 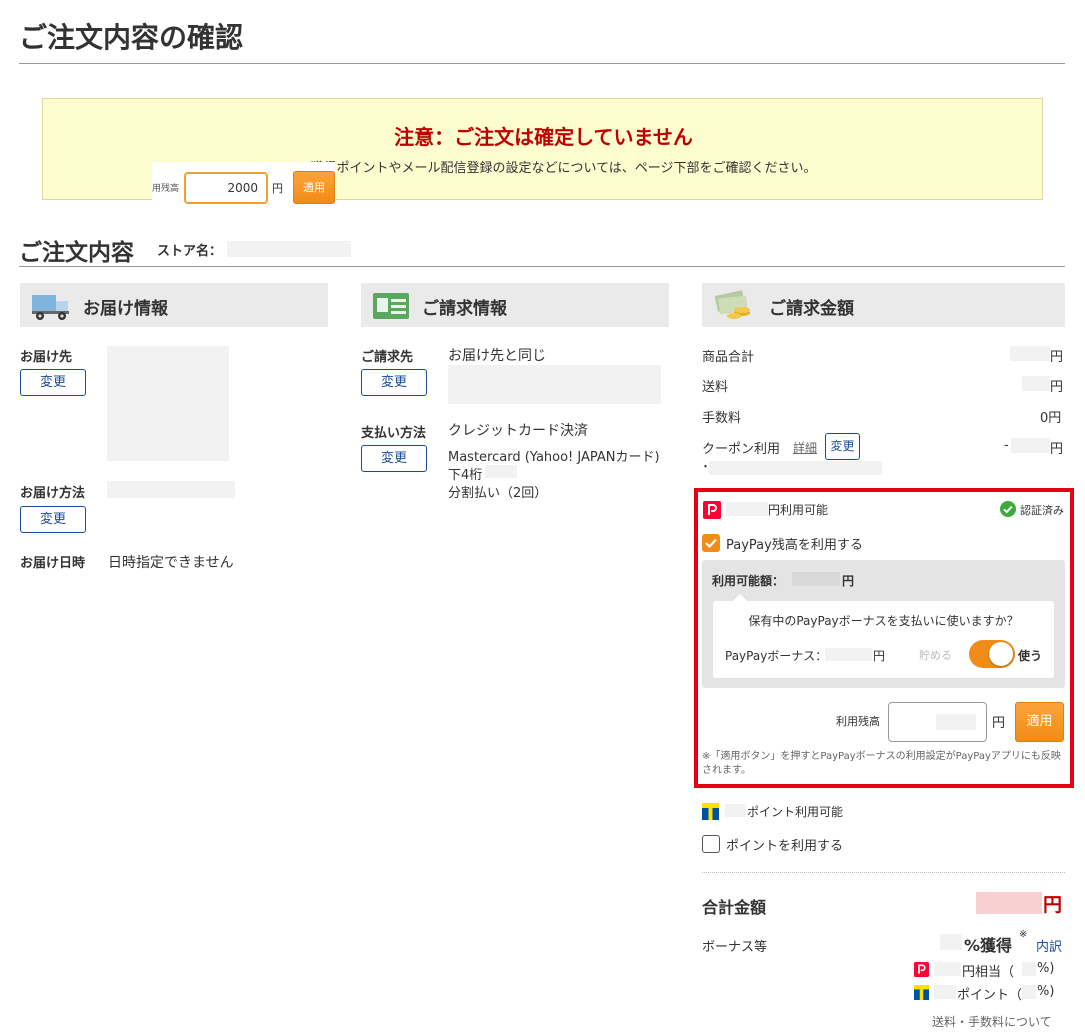 I want to click on payment-installments: 分割払い（2回）, so click(x=498, y=493).